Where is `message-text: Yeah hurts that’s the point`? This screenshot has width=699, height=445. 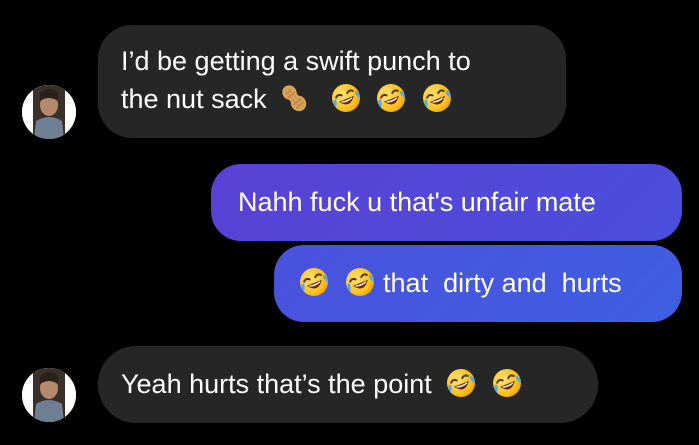
message-text: Yeah hurts that’s the point is located at coordinates (276, 384).